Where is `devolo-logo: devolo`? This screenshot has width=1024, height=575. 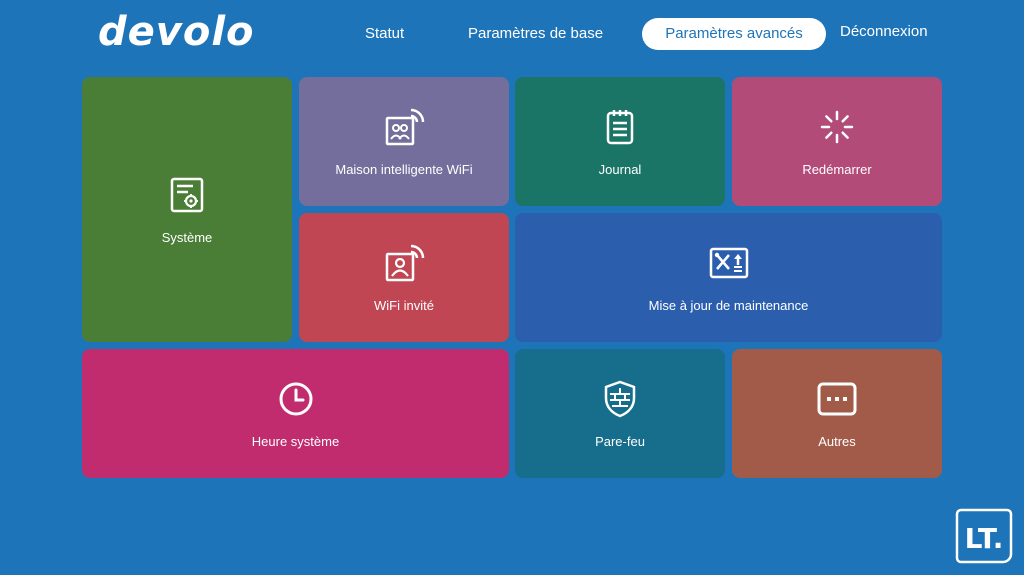 devolo-logo: devolo is located at coordinates (176, 32).